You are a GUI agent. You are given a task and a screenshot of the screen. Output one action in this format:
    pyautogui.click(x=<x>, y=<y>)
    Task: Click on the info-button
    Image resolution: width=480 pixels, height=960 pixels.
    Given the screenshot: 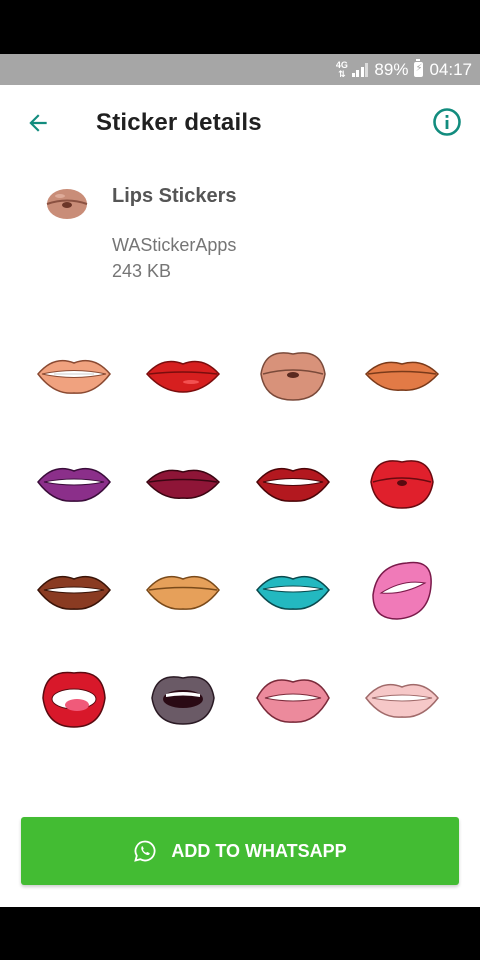 What is the action you would take?
    pyautogui.click(x=447, y=122)
    